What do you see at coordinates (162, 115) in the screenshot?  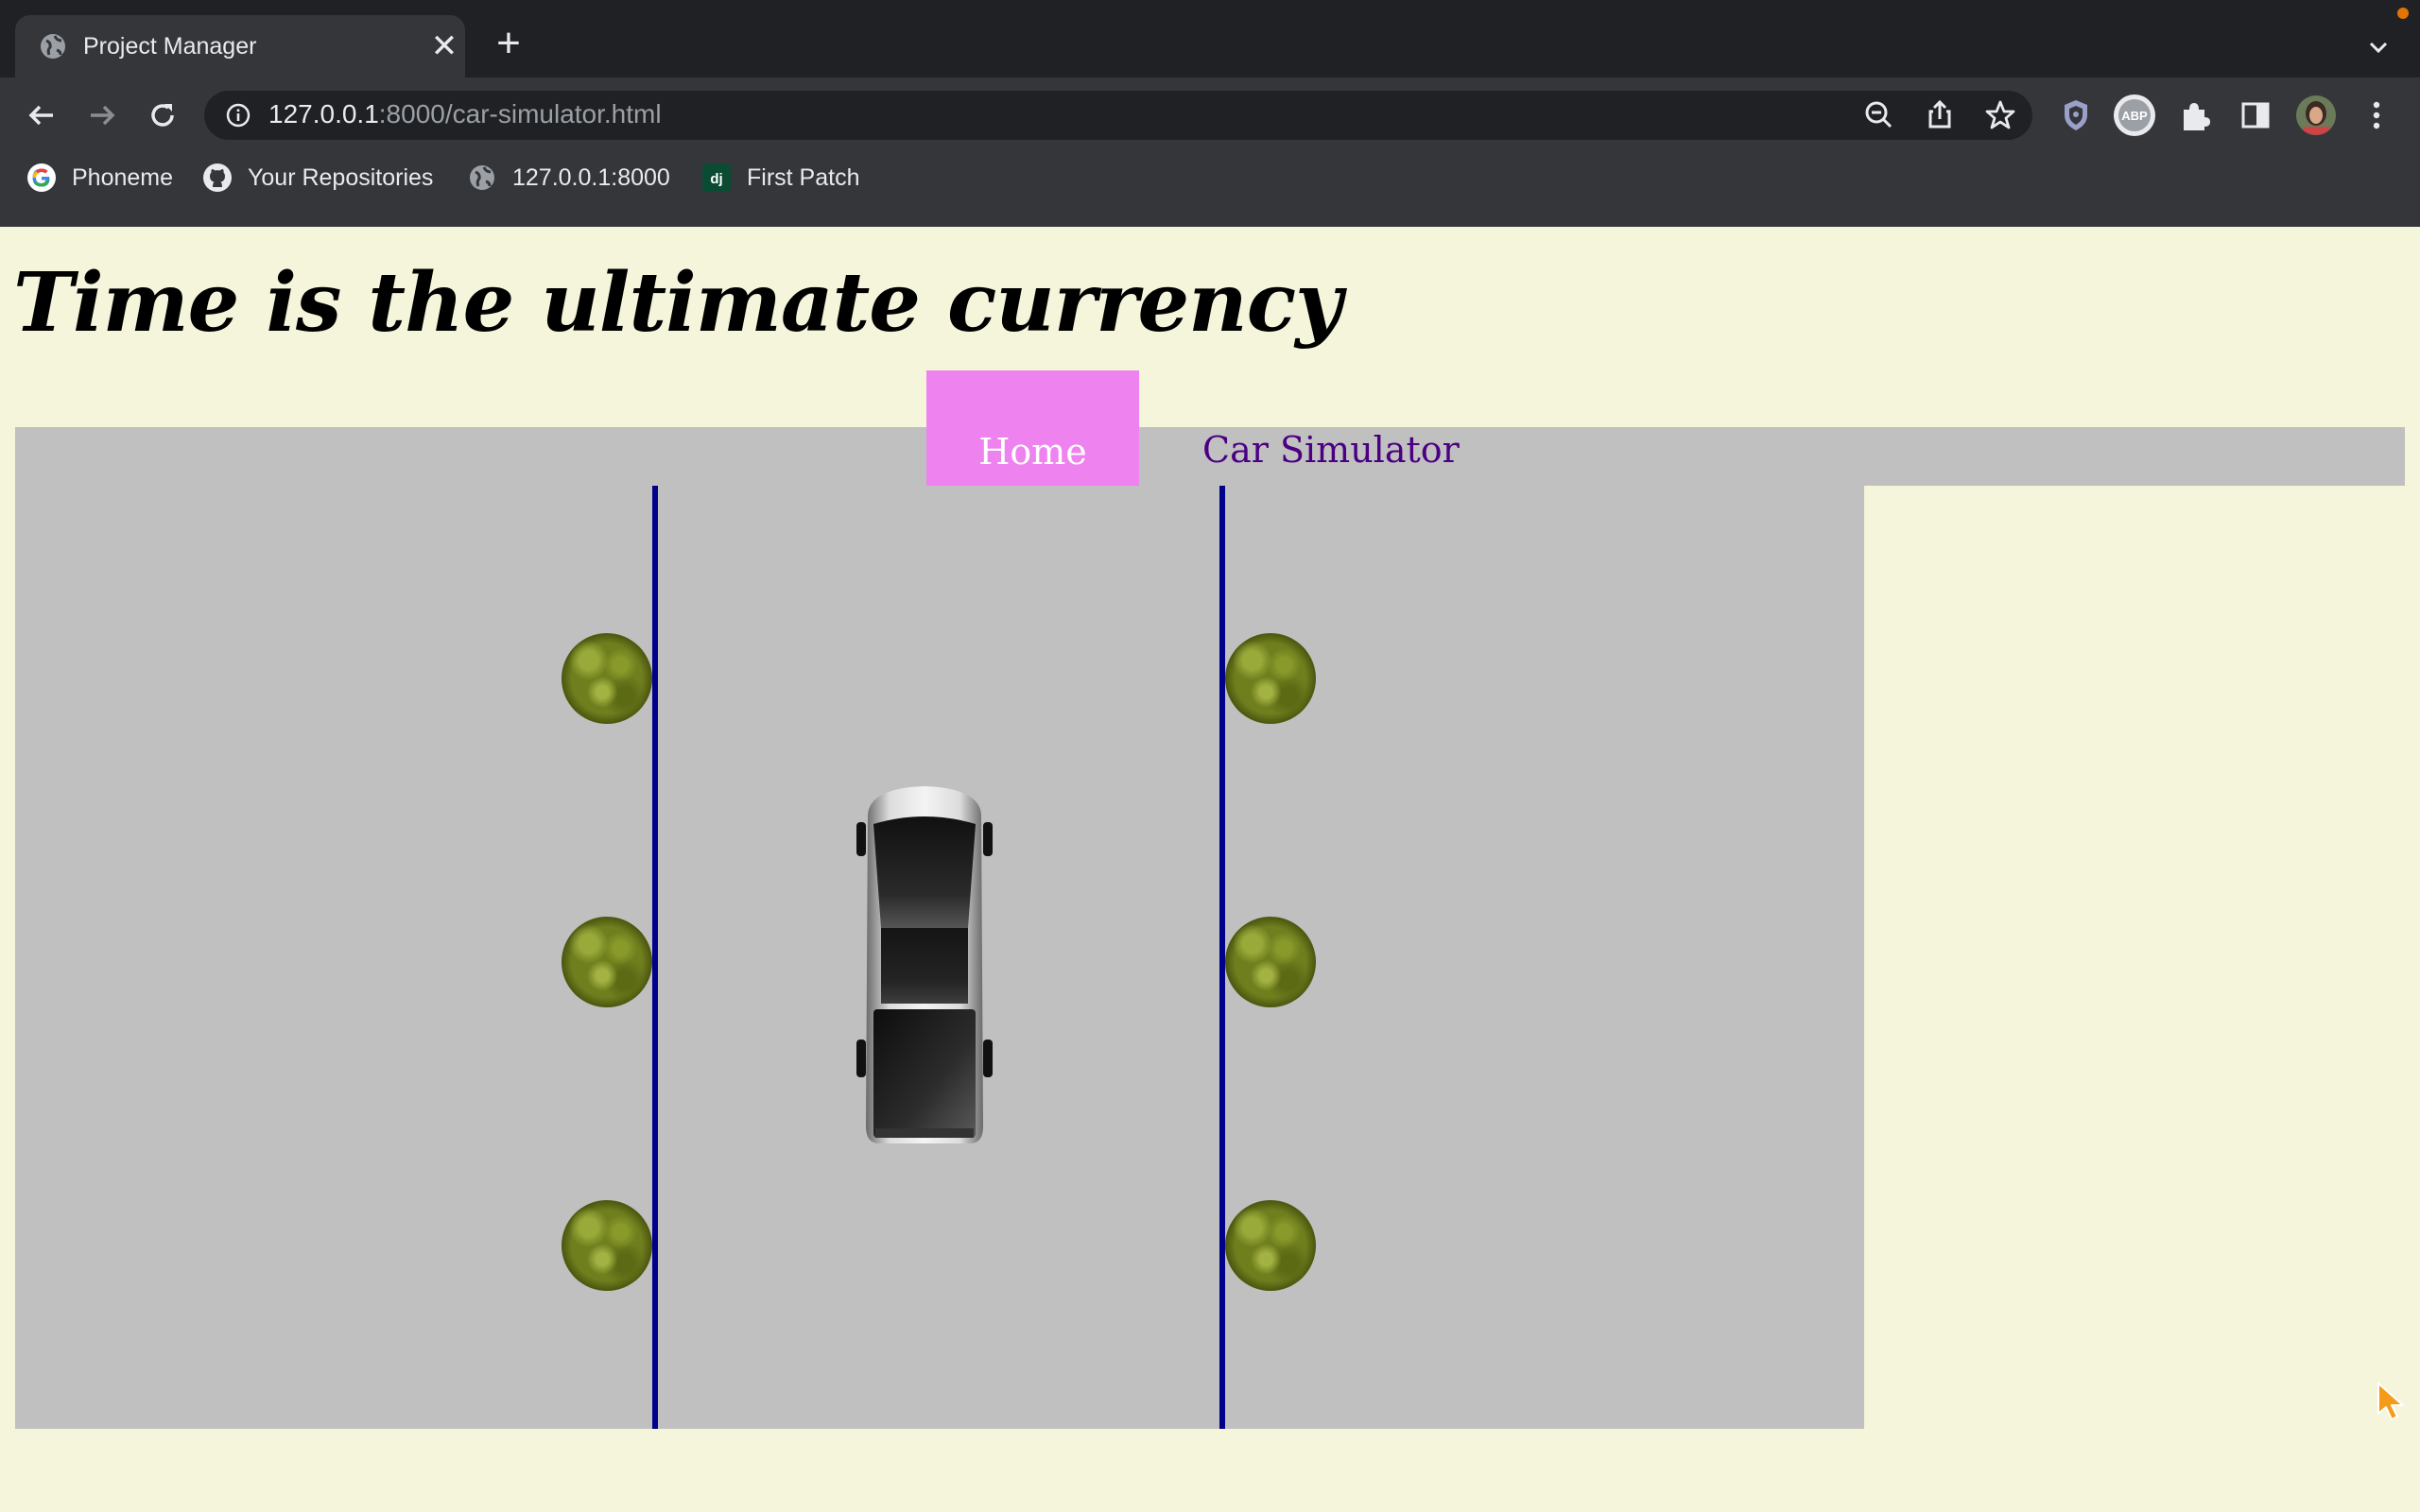 I see `reload-icon` at bounding box center [162, 115].